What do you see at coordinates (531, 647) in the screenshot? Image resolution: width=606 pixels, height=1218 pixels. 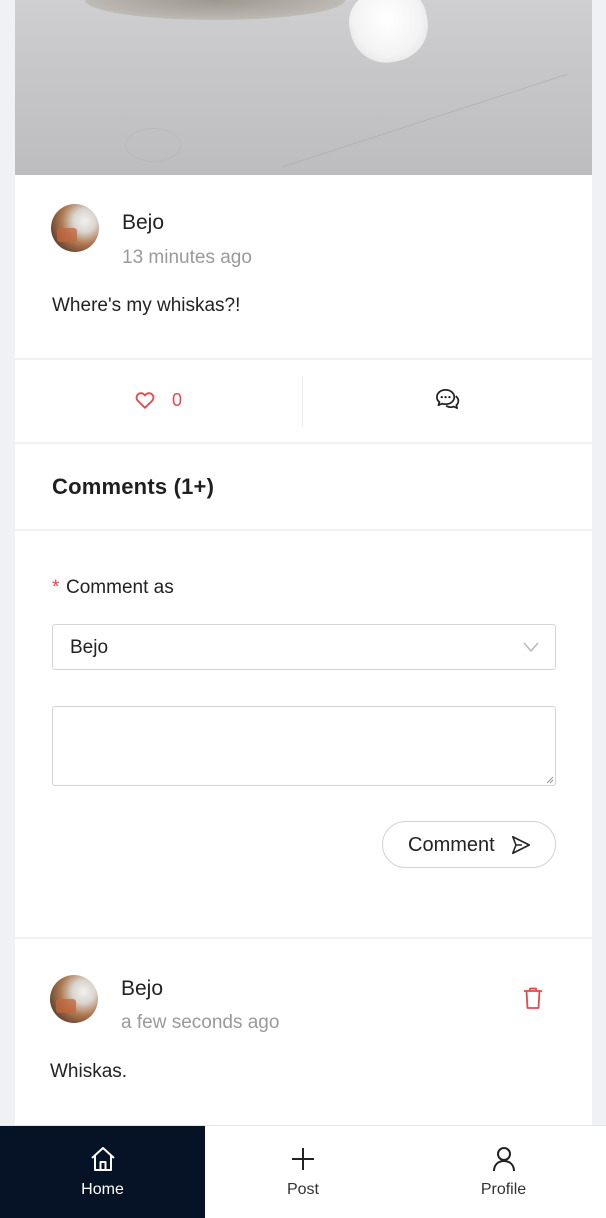 I see `chevron-down-icon` at bounding box center [531, 647].